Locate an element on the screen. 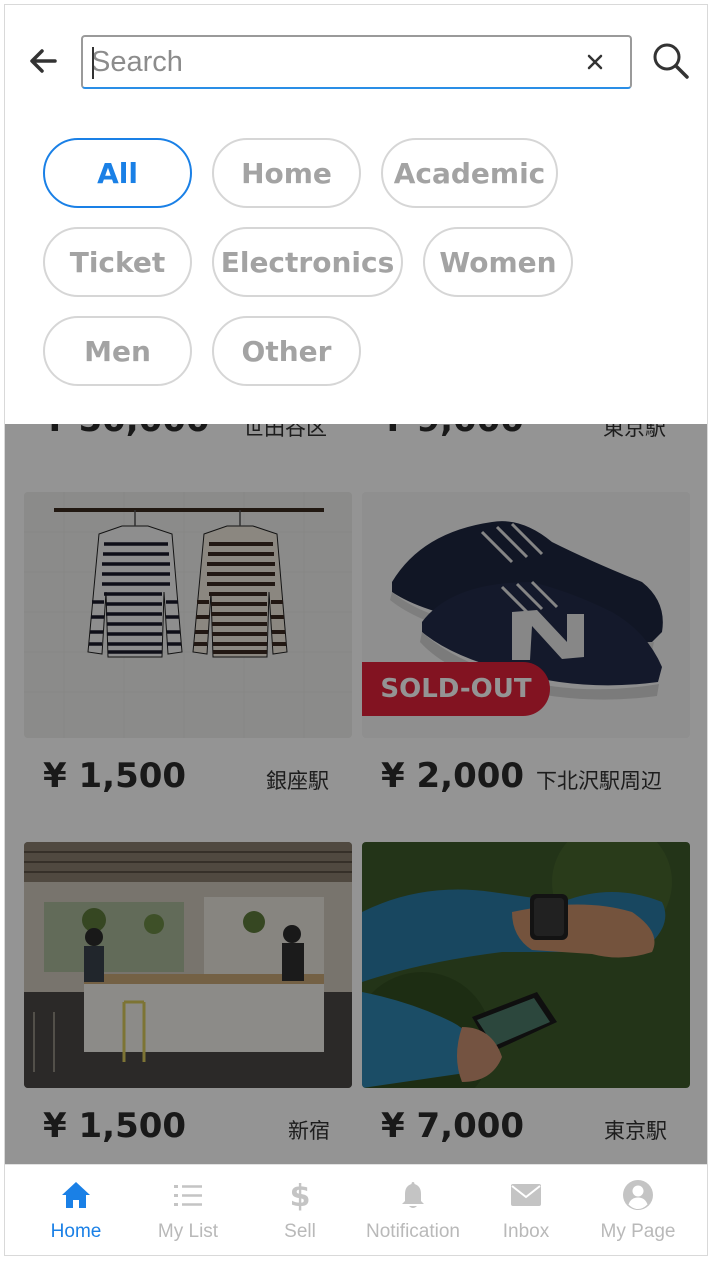 Image resolution: width=716 pixels, height=1261 pixels. category-chip-ticket: Ticket is located at coordinates (117, 262).